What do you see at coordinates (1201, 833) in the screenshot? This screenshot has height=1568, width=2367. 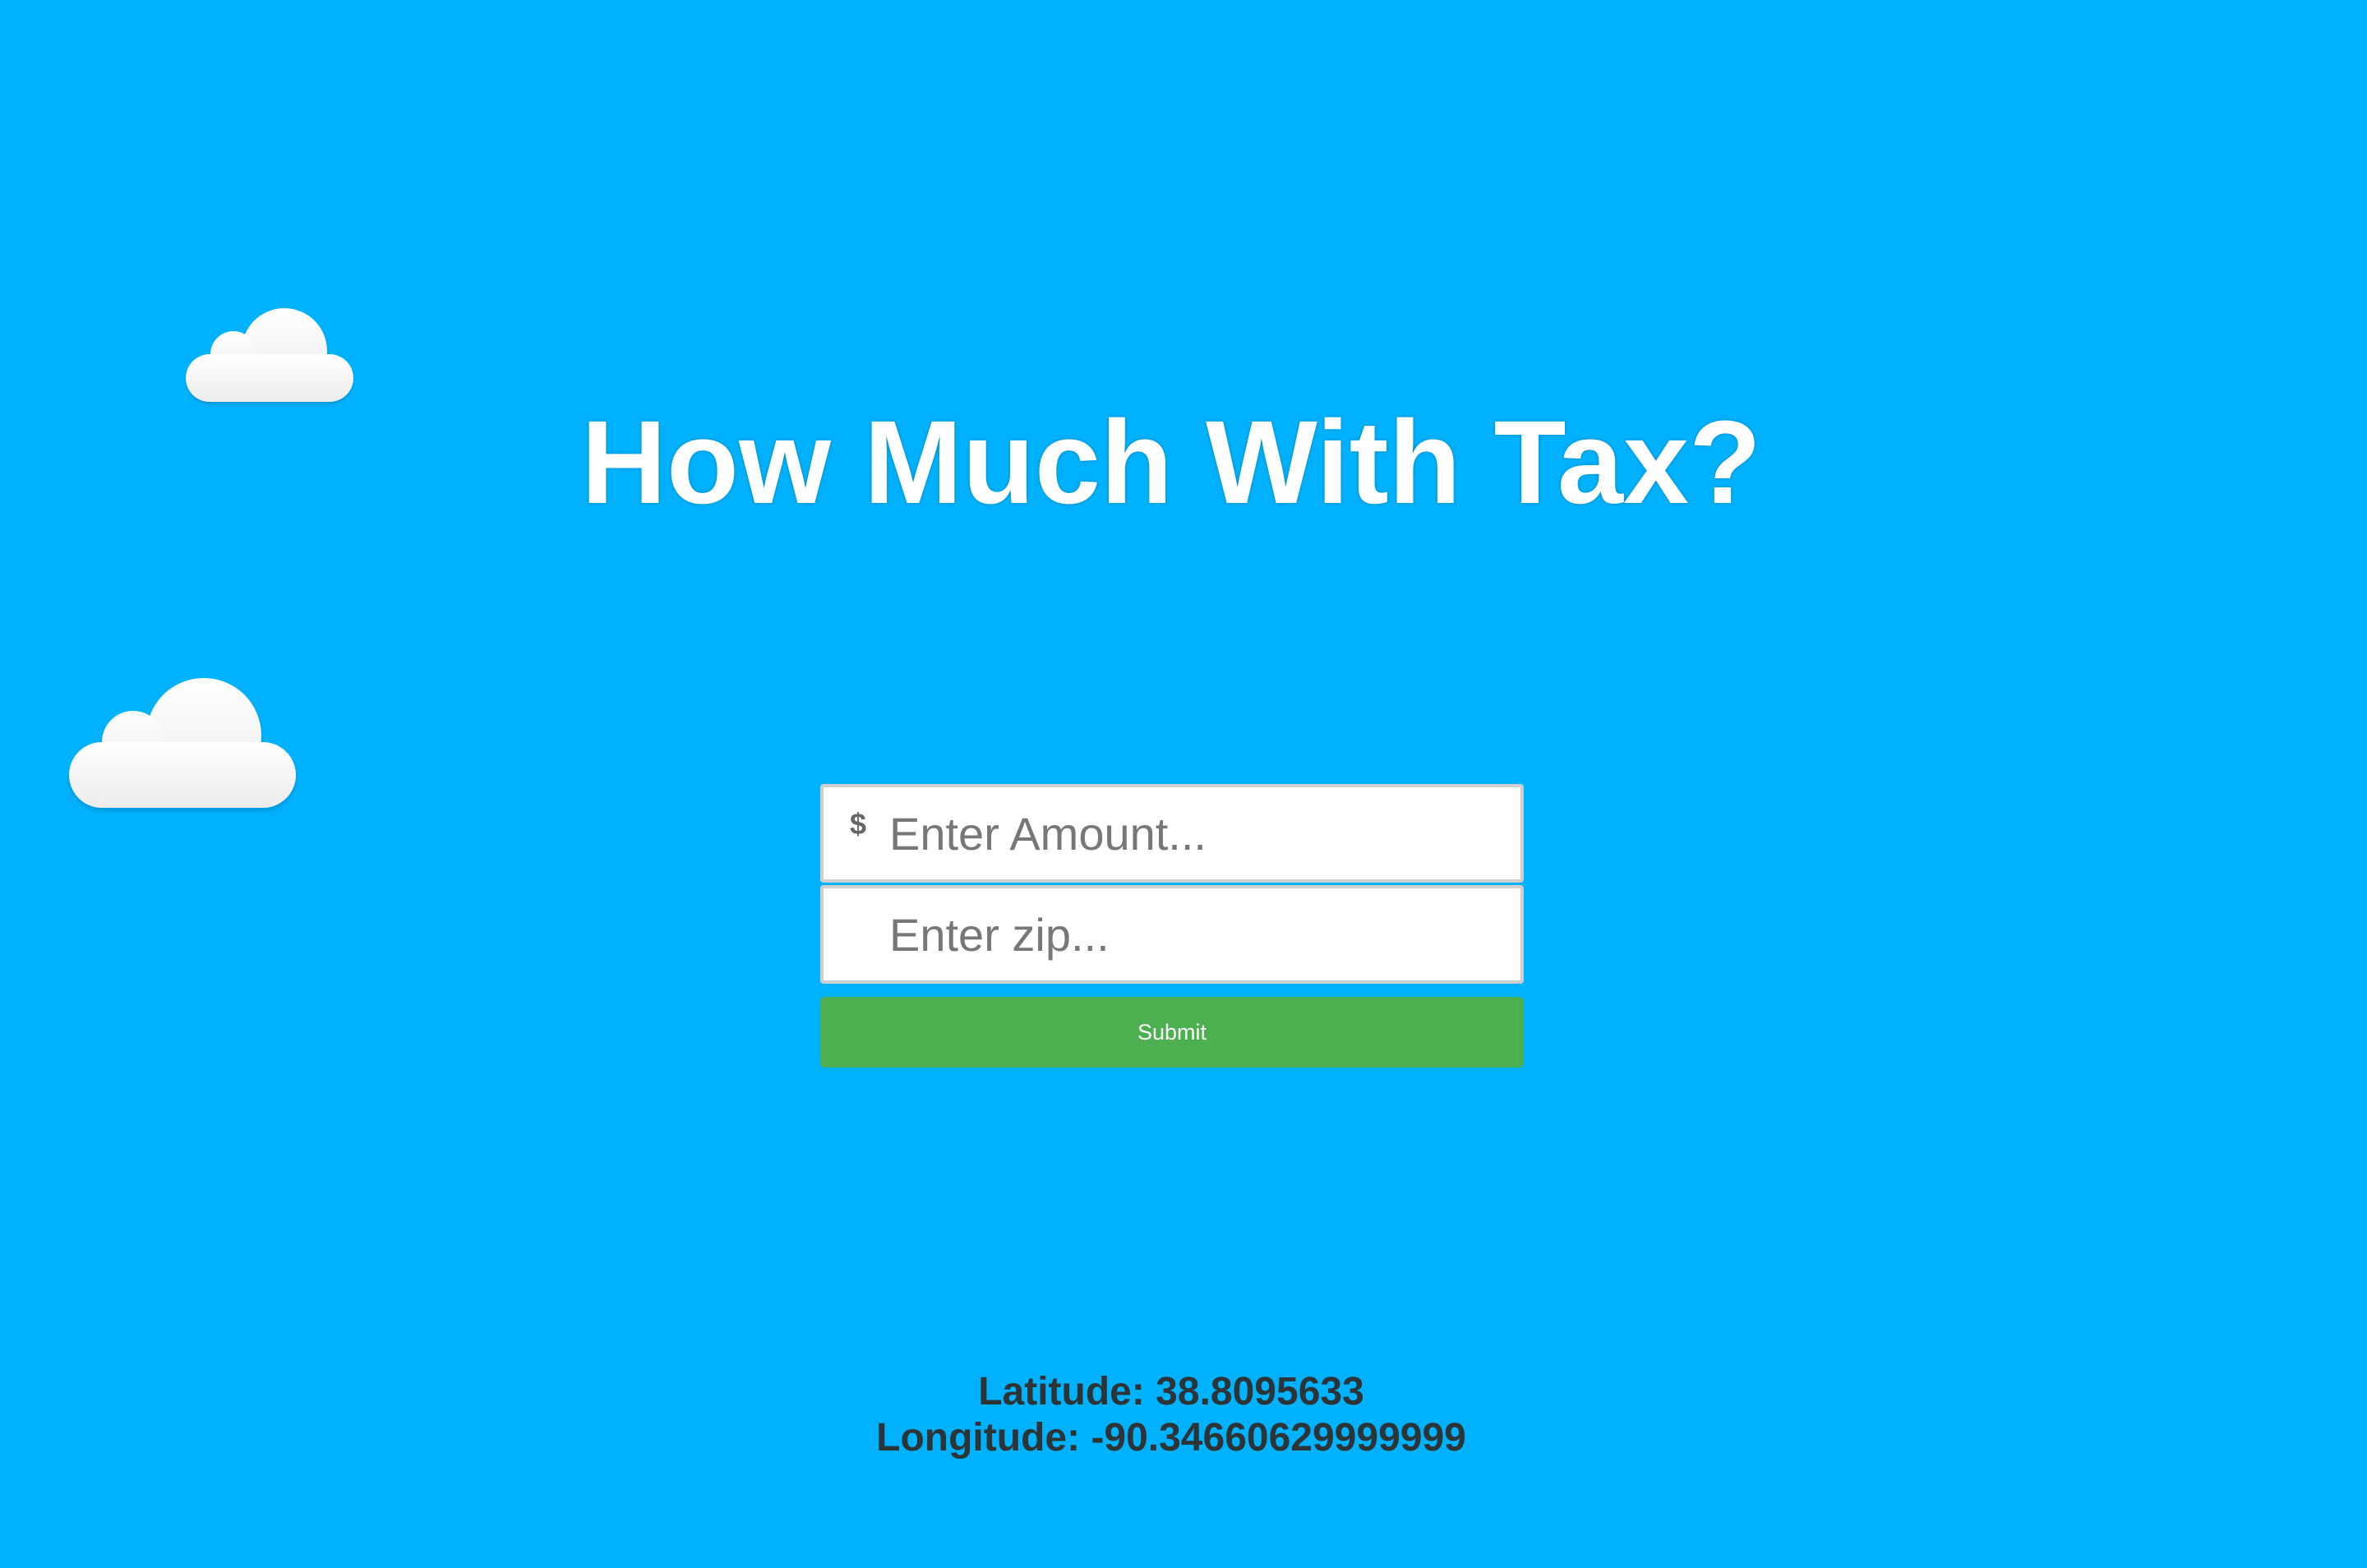 I see `amount-input` at bounding box center [1201, 833].